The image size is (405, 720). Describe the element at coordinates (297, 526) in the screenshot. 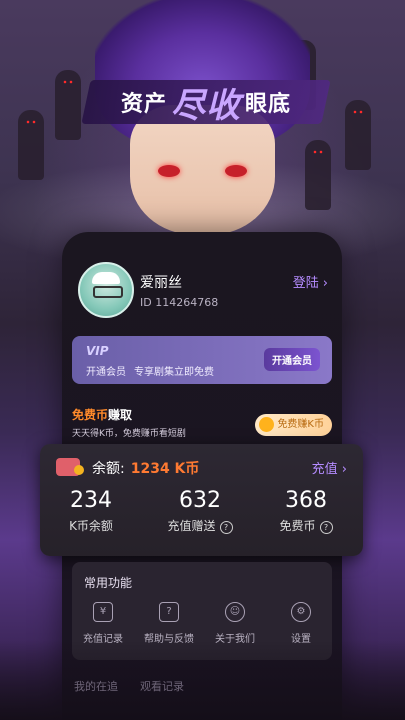

I see `stat-label: 免费币` at that location.